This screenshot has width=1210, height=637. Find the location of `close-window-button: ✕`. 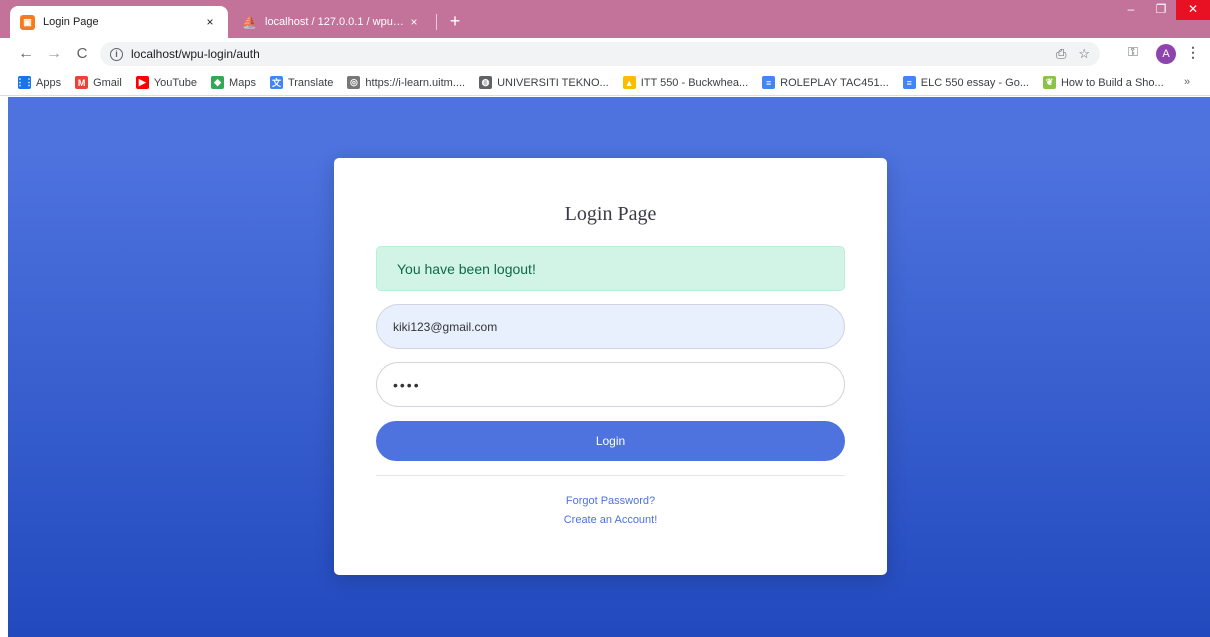

close-window-button: ✕ is located at coordinates (1193, 10).